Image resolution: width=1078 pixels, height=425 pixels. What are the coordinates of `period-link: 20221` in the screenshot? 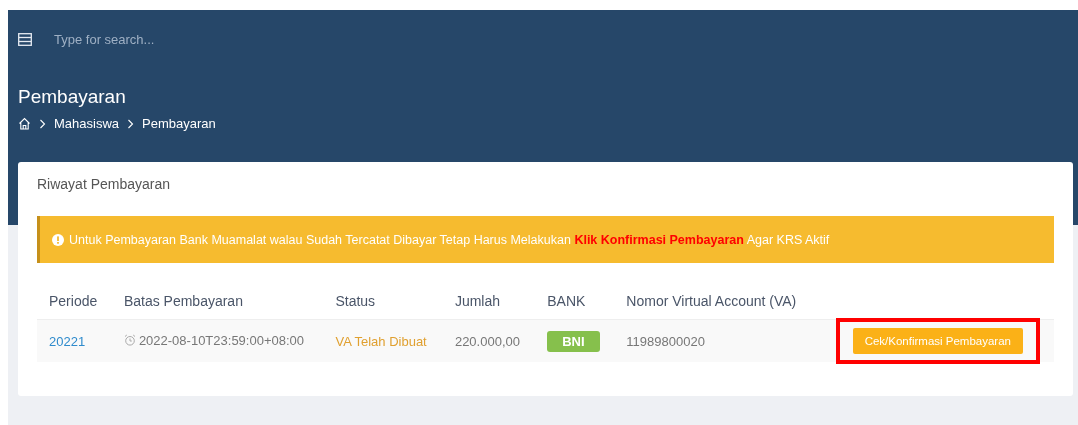 It's located at (67, 341).